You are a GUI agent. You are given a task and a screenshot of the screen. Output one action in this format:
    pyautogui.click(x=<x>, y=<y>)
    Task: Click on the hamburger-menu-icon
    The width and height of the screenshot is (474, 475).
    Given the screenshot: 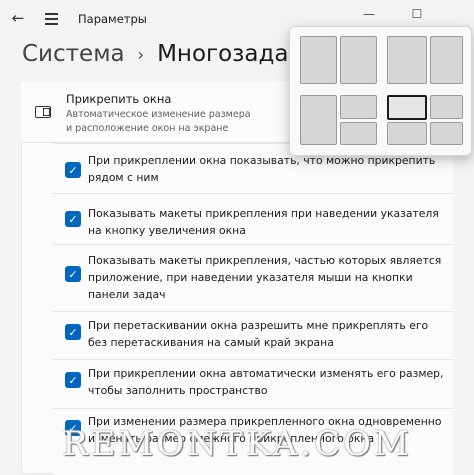 What is the action you would take?
    pyautogui.click(x=51, y=14)
    